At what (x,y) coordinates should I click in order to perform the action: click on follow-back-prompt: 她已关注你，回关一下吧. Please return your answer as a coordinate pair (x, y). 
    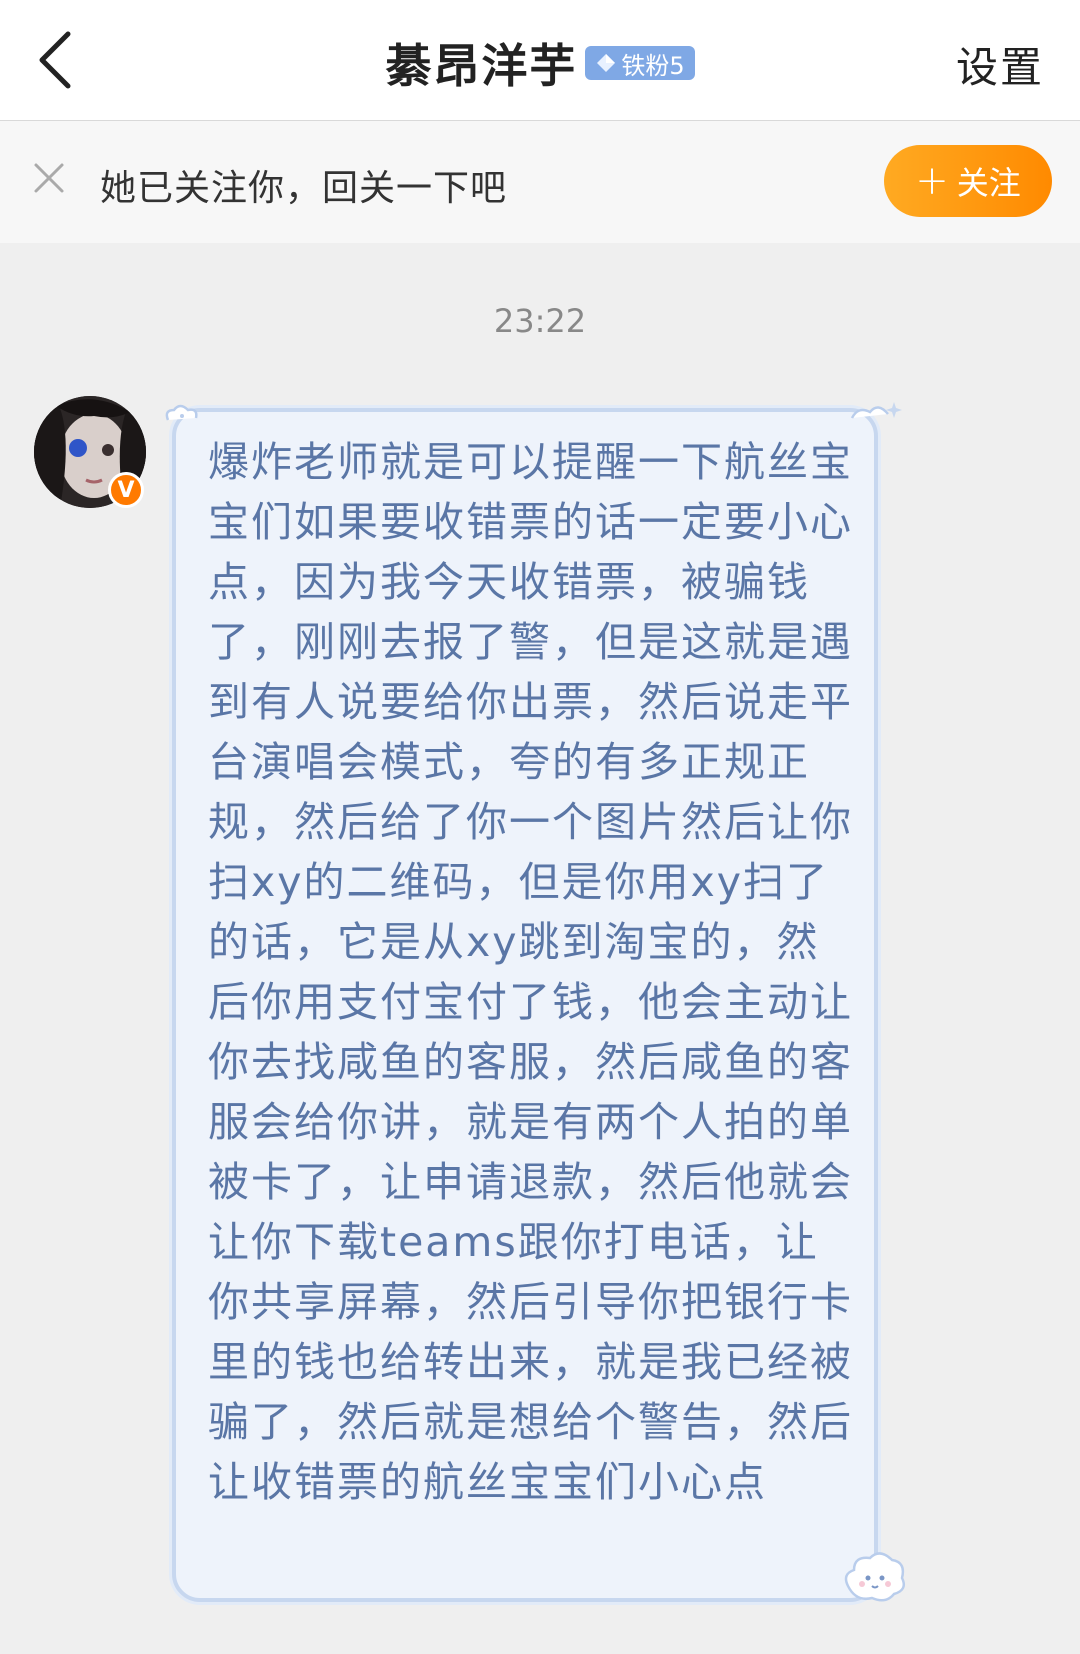
    Looking at the image, I should click on (304, 188).